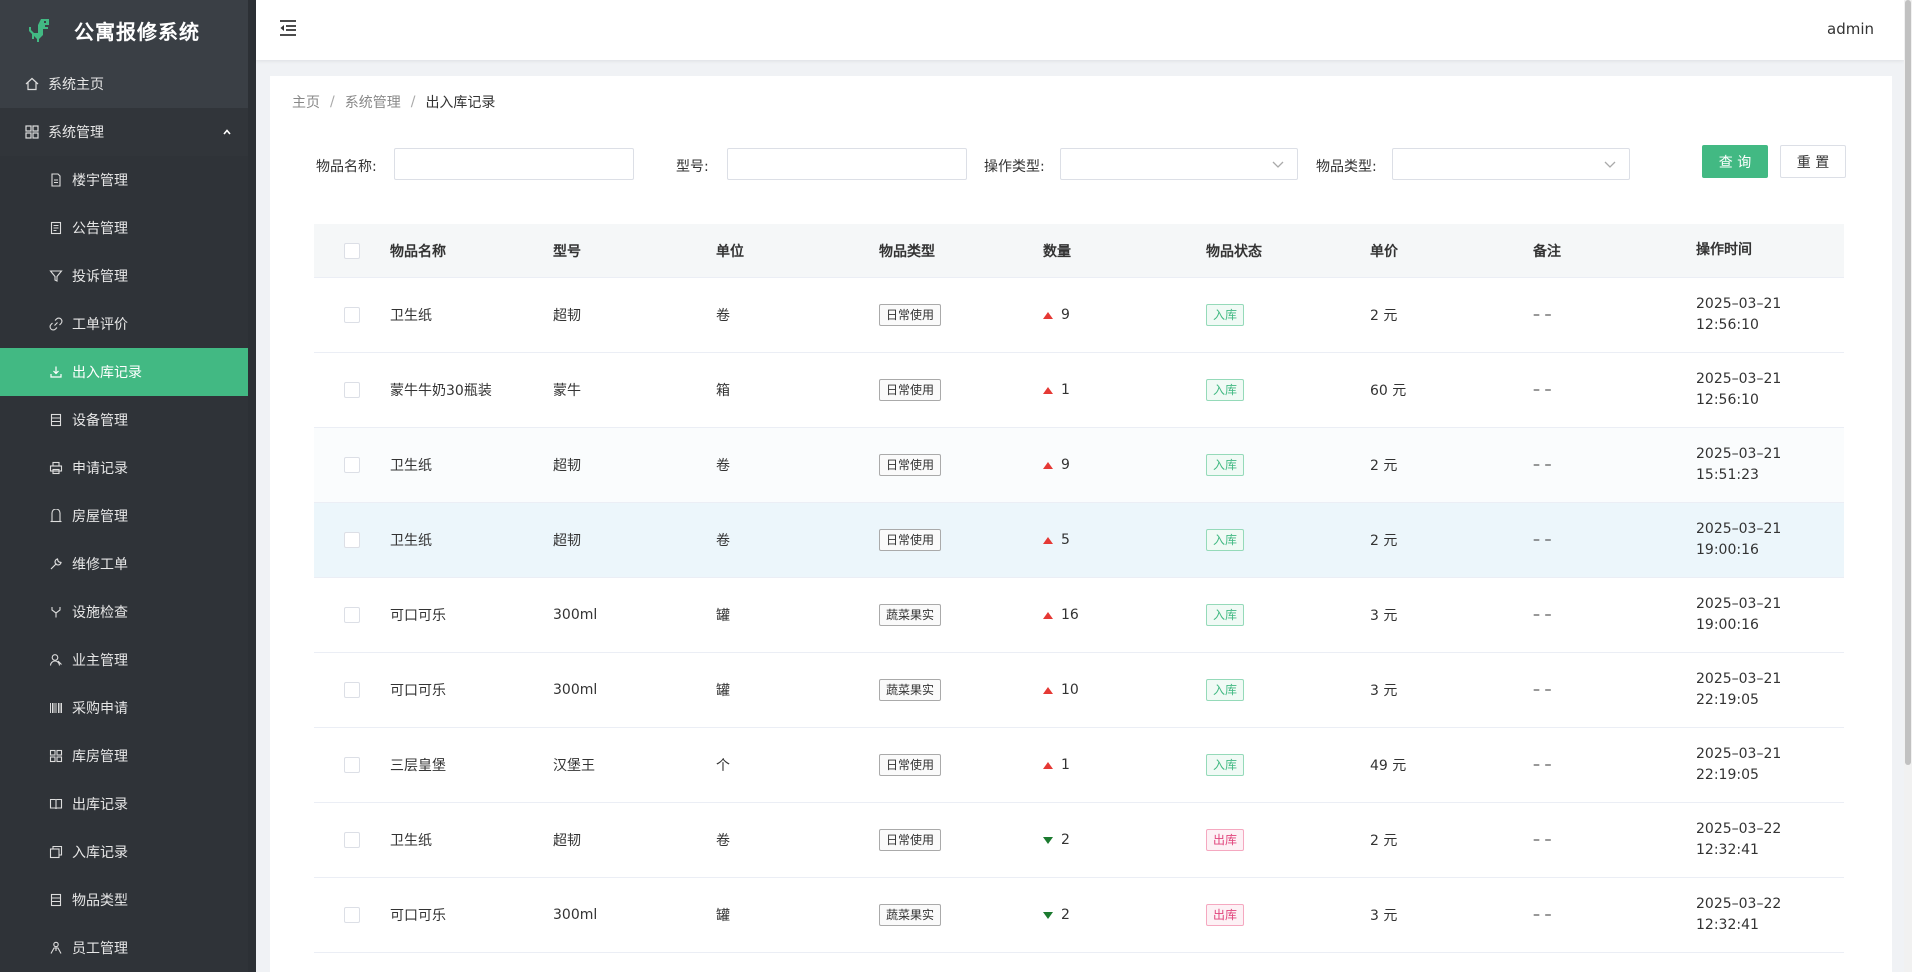 This screenshot has height=972, width=1912. Describe the element at coordinates (56, 228) in the screenshot. I see `notice-icon` at that location.